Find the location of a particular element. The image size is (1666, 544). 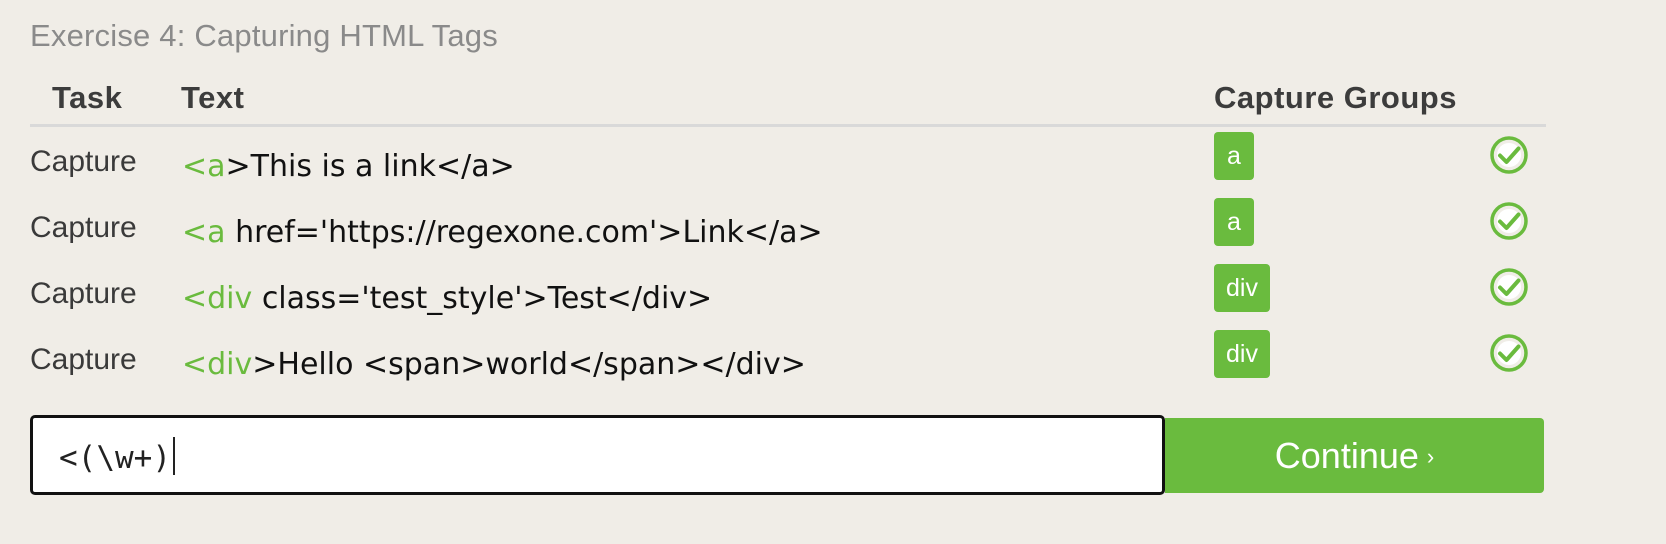

column-header-capture-groups: Capture Groups is located at coordinates (1335, 97).